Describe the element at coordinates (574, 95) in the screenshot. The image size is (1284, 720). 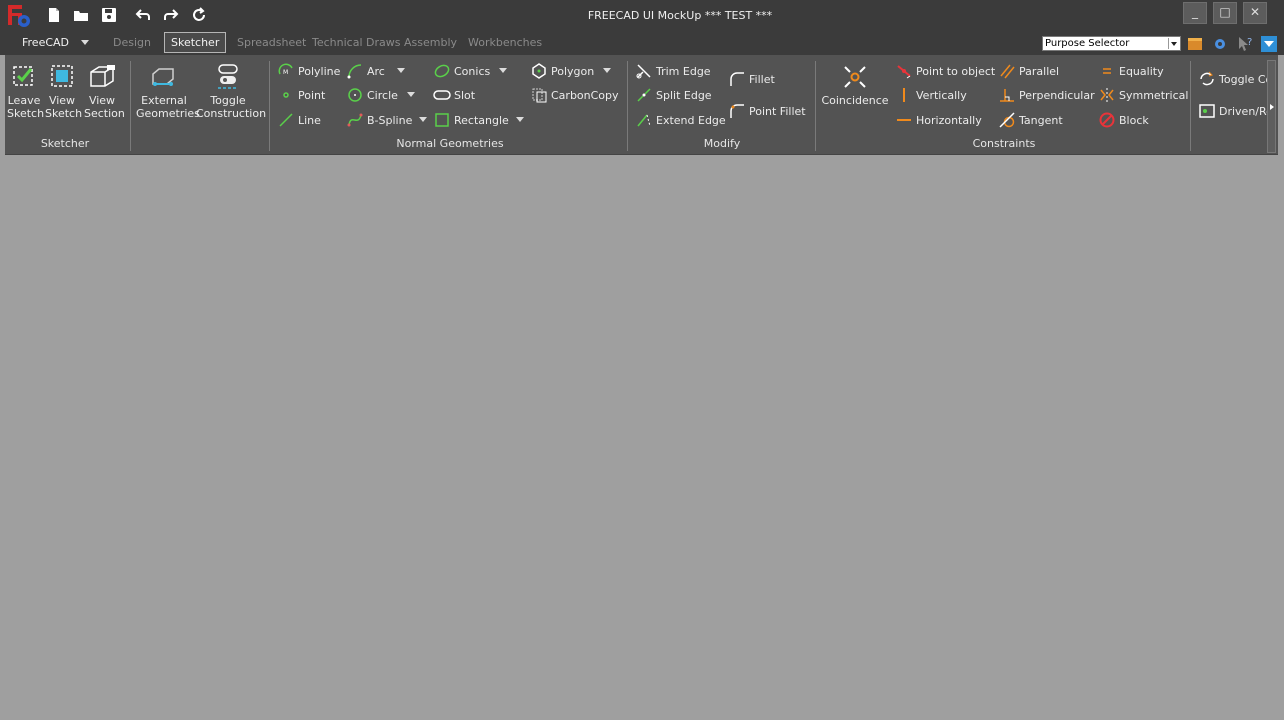
I see `carboncopy-button: CarbonCopy` at that location.